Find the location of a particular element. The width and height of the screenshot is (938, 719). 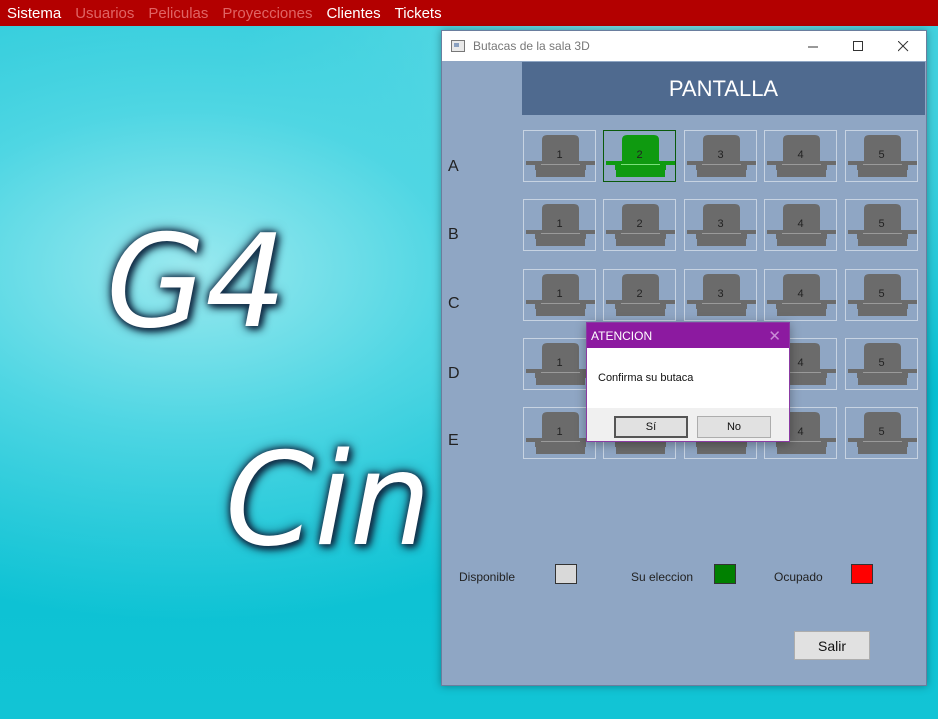

minimize-button is located at coordinates (813, 46).